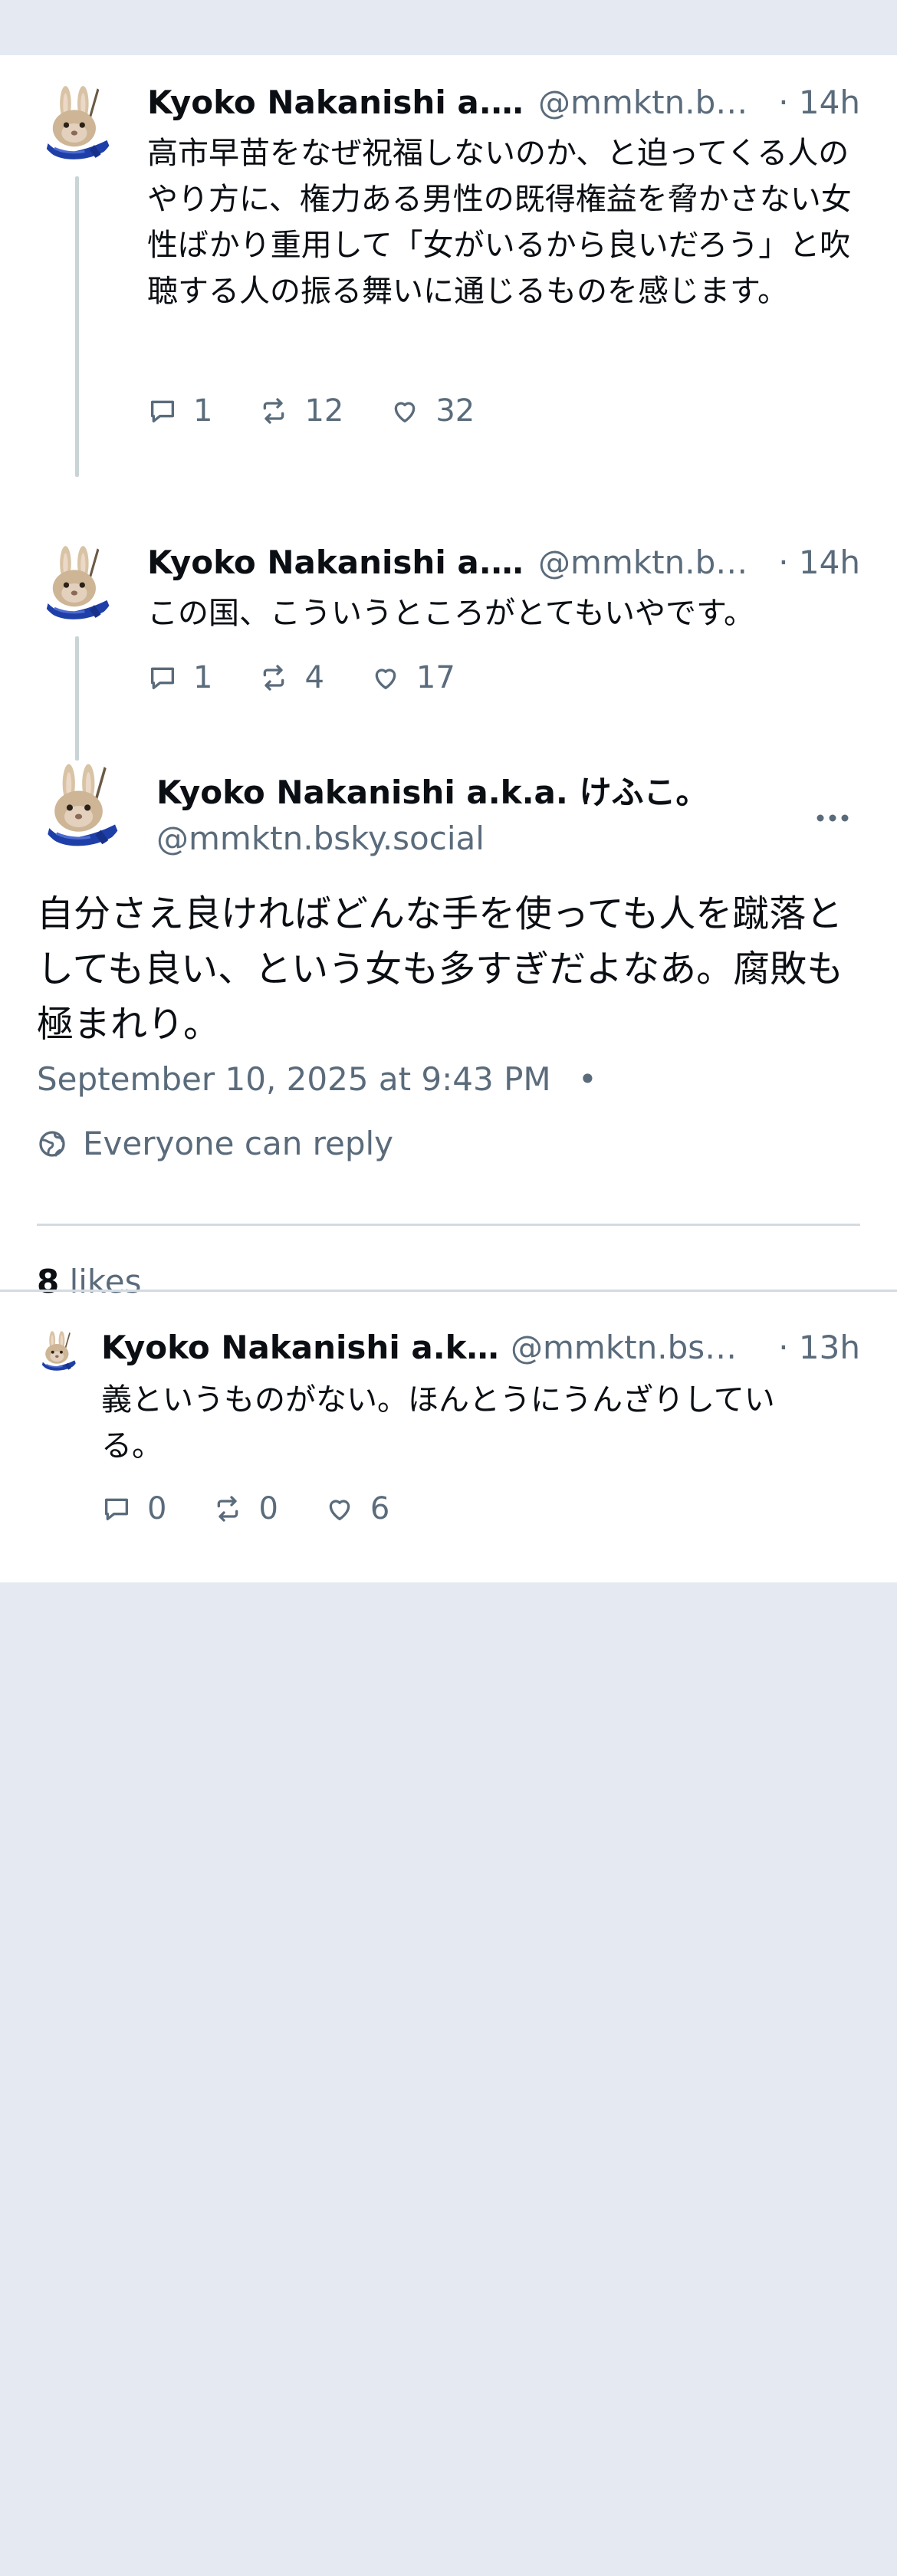 The image size is (897, 2576). I want to click on repost-button: 0, so click(245, 1509).